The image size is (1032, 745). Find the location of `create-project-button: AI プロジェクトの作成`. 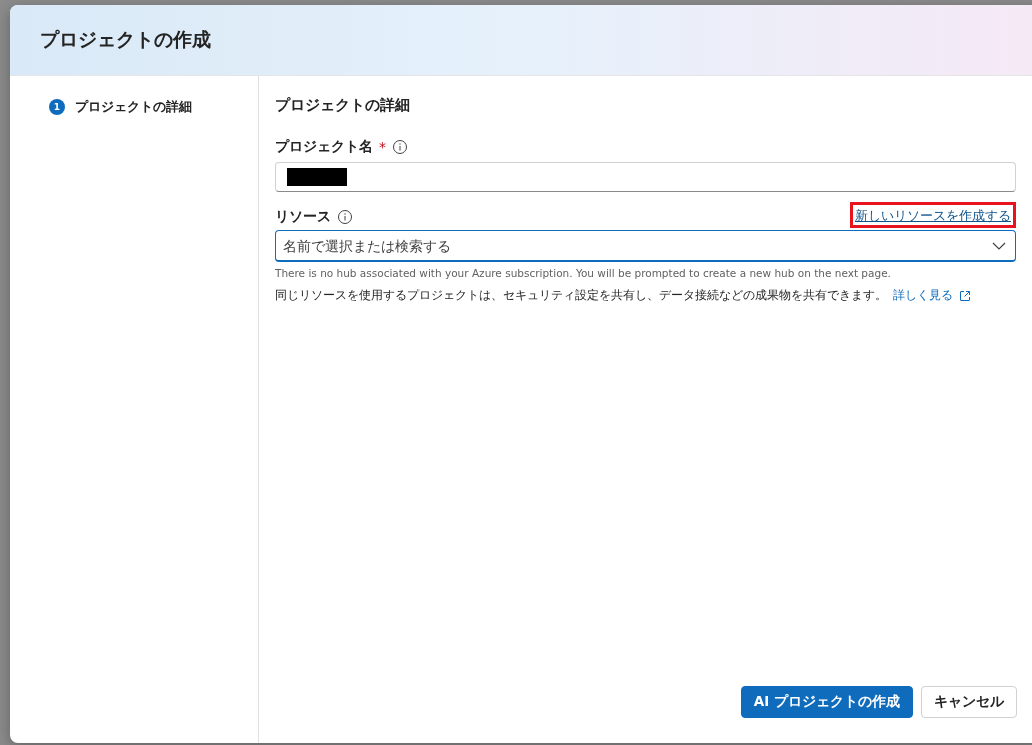

create-project-button: AI プロジェクトの作成 is located at coordinates (826, 702).